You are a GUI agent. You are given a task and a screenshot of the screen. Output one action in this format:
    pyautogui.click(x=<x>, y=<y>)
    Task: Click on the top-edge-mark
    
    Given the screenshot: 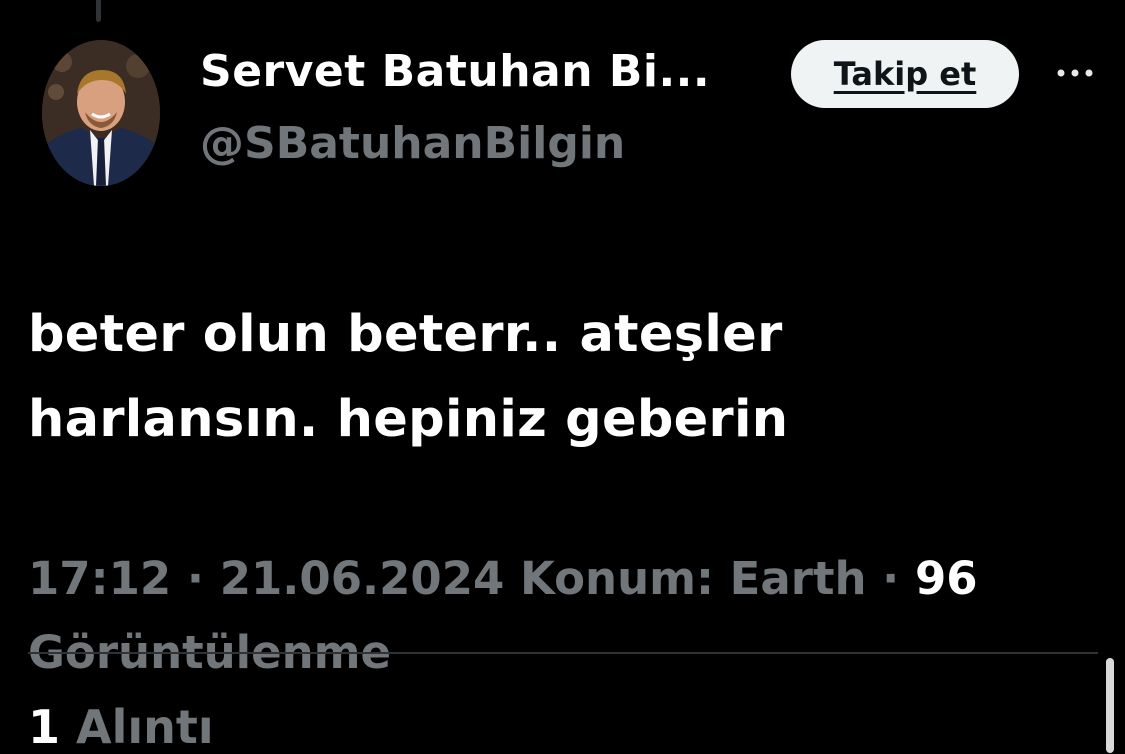 What is the action you would take?
    pyautogui.click(x=98, y=11)
    